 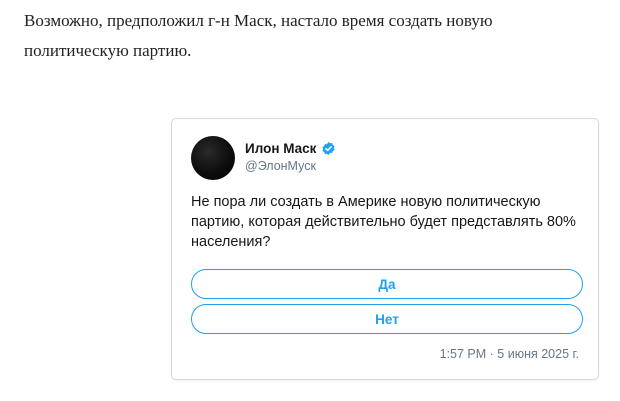 What do you see at coordinates (213, 158) in the screenshot?
I see `avatar` at bounding box center [213, 158].